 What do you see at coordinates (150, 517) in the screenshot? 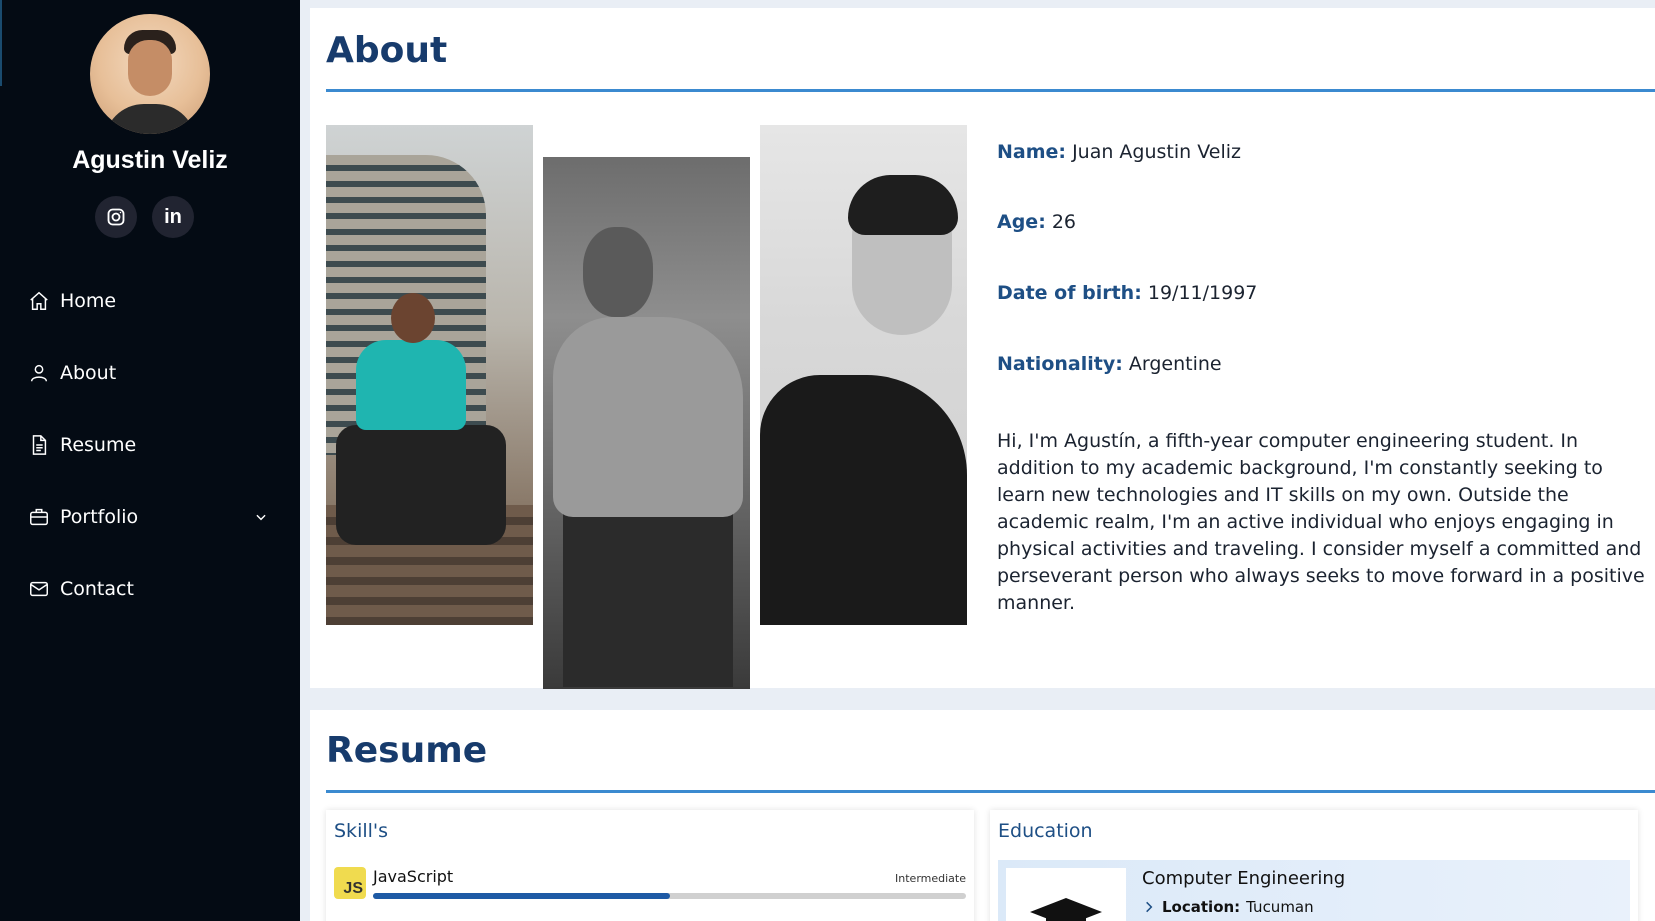
I see `nav-item-portfolio: Portfolio` at bounding box center [150, 517].